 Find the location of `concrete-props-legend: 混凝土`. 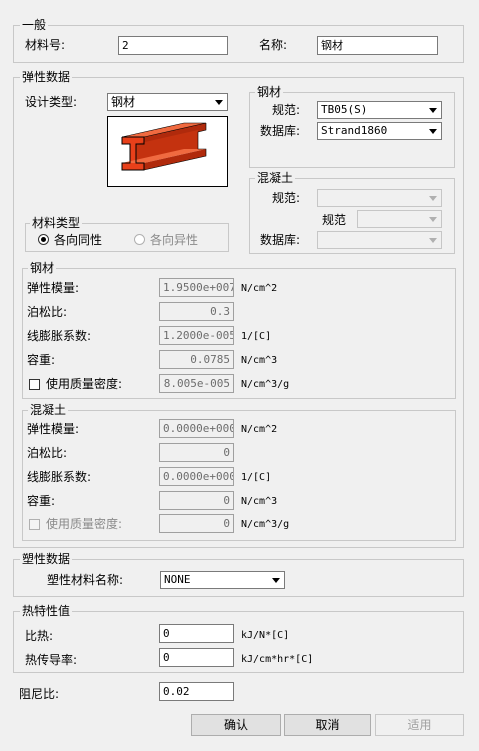

concrete-props-legend: 混凝土 is located at coordinates (48, 410).